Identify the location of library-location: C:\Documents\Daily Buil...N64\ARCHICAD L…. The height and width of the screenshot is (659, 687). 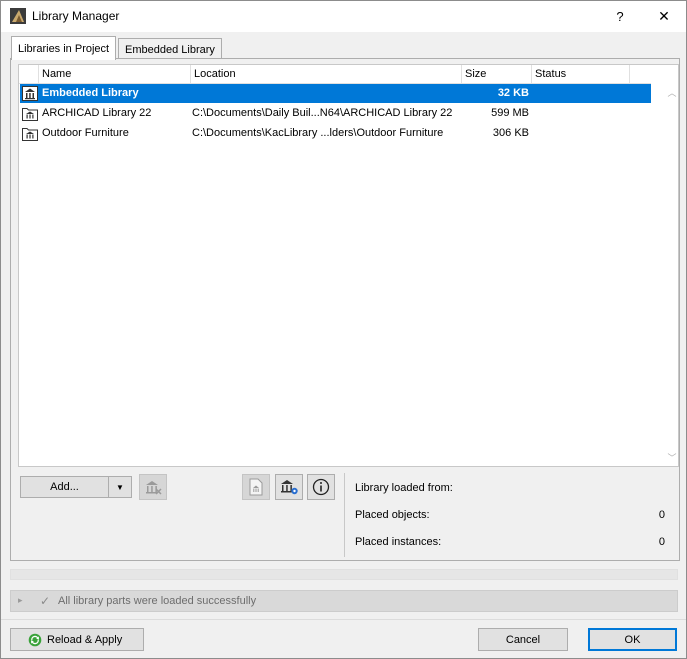
(322, 113).